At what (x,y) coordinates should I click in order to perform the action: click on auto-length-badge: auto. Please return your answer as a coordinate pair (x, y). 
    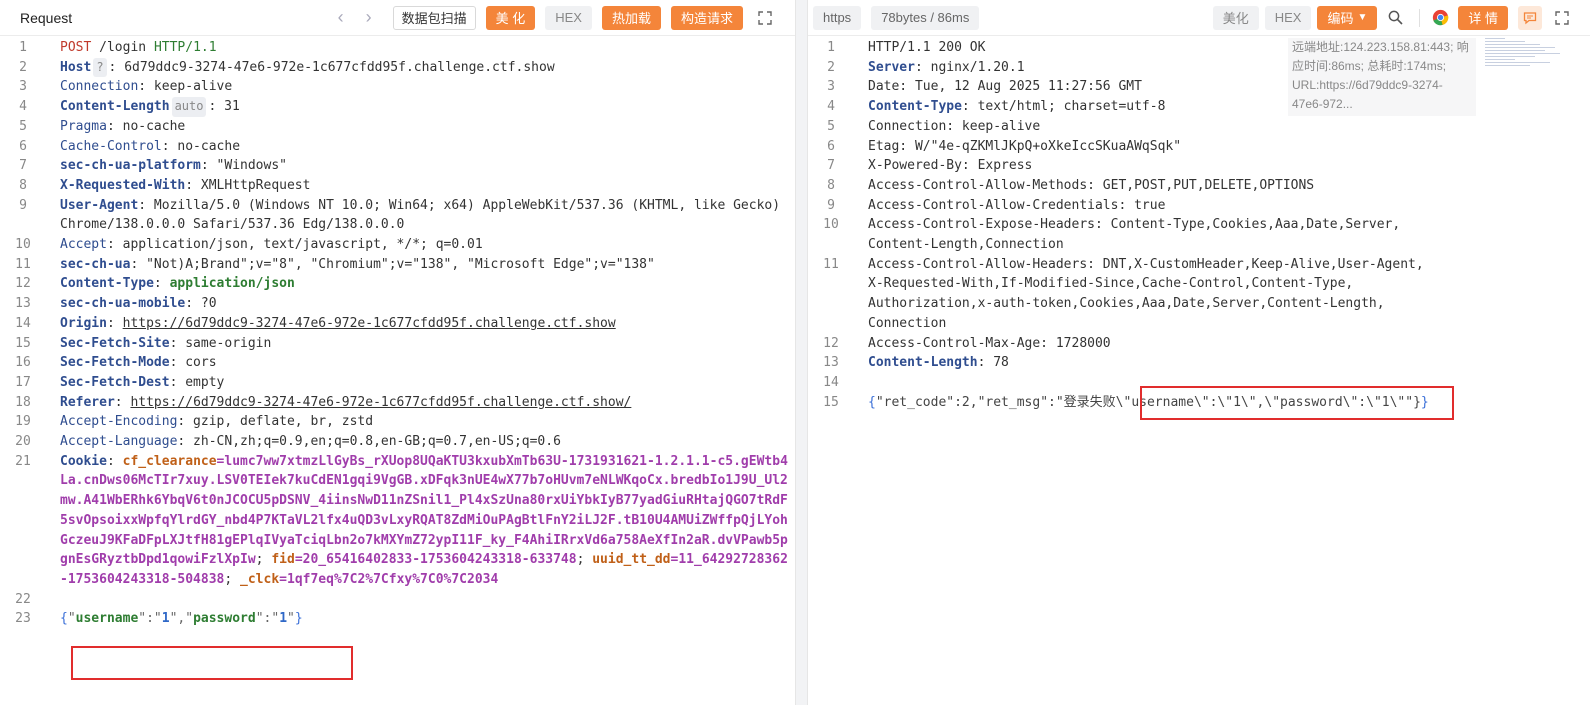
    Looking at the image, I should click on (189, 107).